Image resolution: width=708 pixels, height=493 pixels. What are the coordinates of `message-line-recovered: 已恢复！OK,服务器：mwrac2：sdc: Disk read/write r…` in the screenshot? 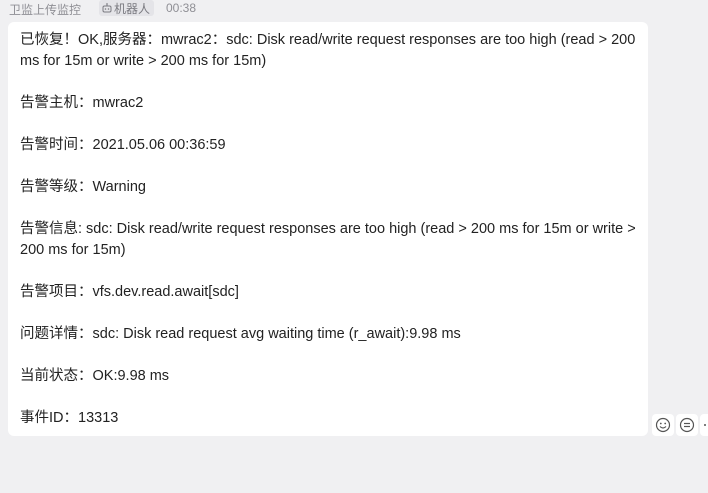 It's located at (328, 50).